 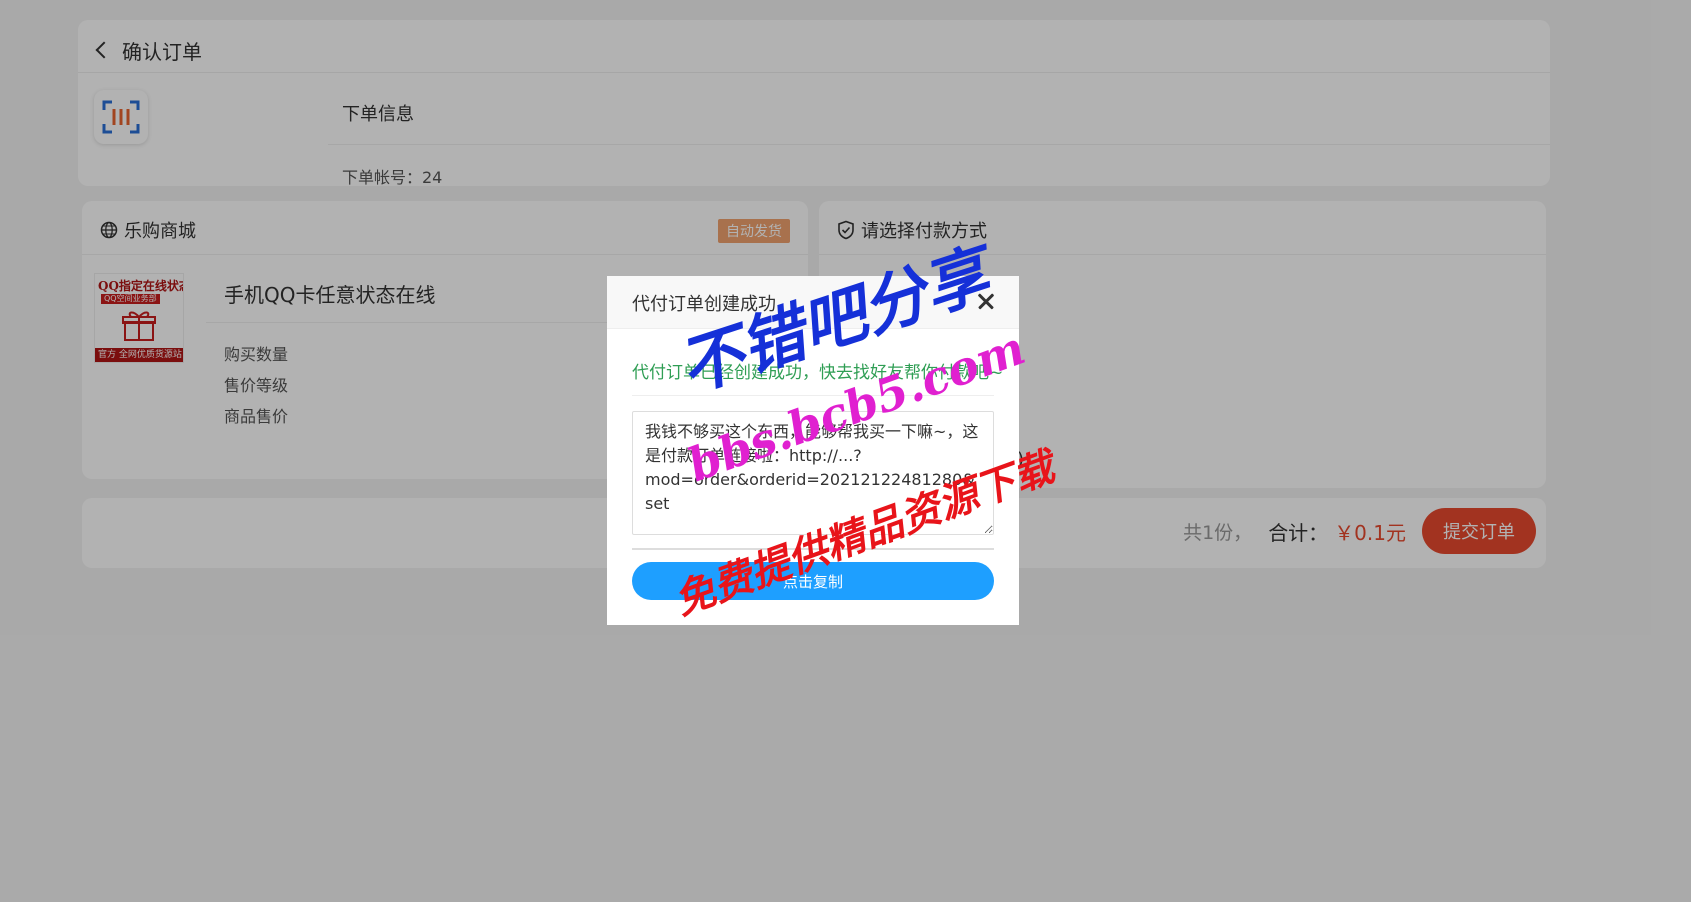 I want to click on dialog-header: 代付订单创建成功, so click(x=813, y=302).